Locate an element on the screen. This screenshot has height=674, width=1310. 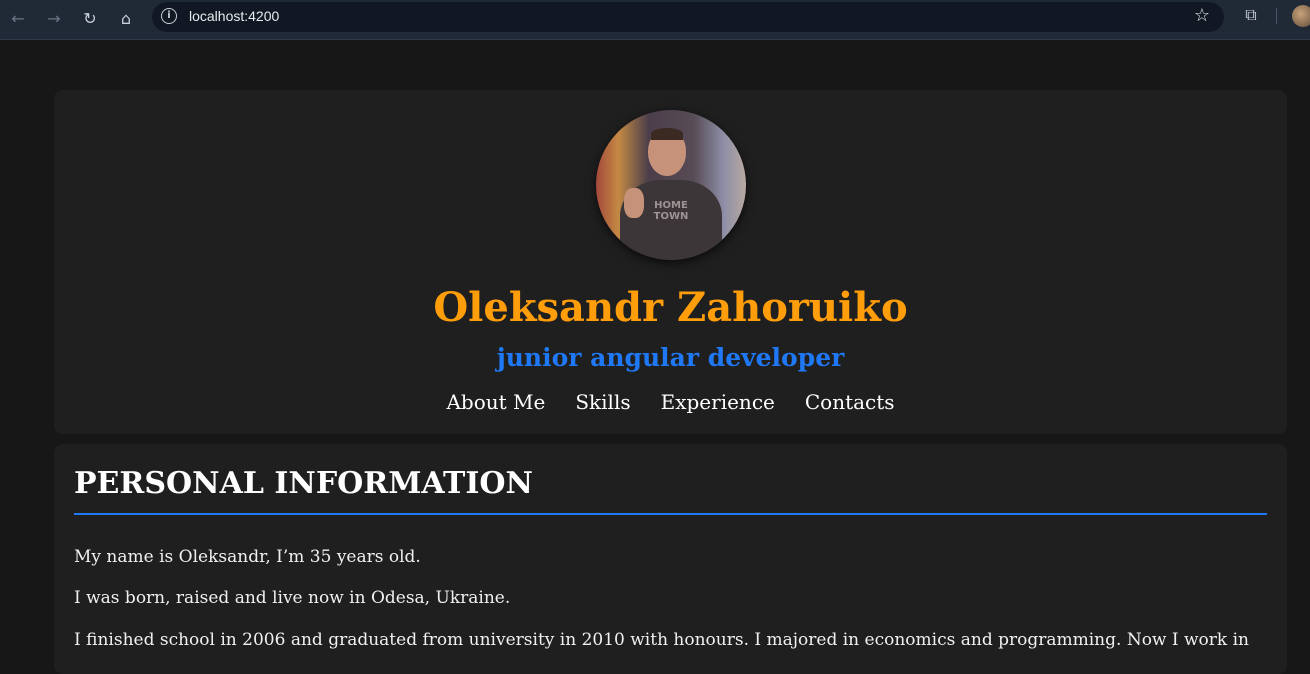
bookmark-star-icon: ☆ is located at coordinates (1202, 15).